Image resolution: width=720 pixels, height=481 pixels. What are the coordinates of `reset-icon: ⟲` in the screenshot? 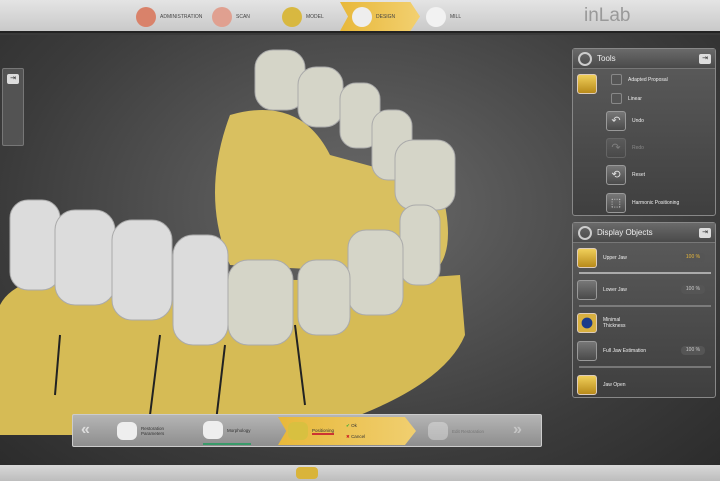 It's located at (616, 175).